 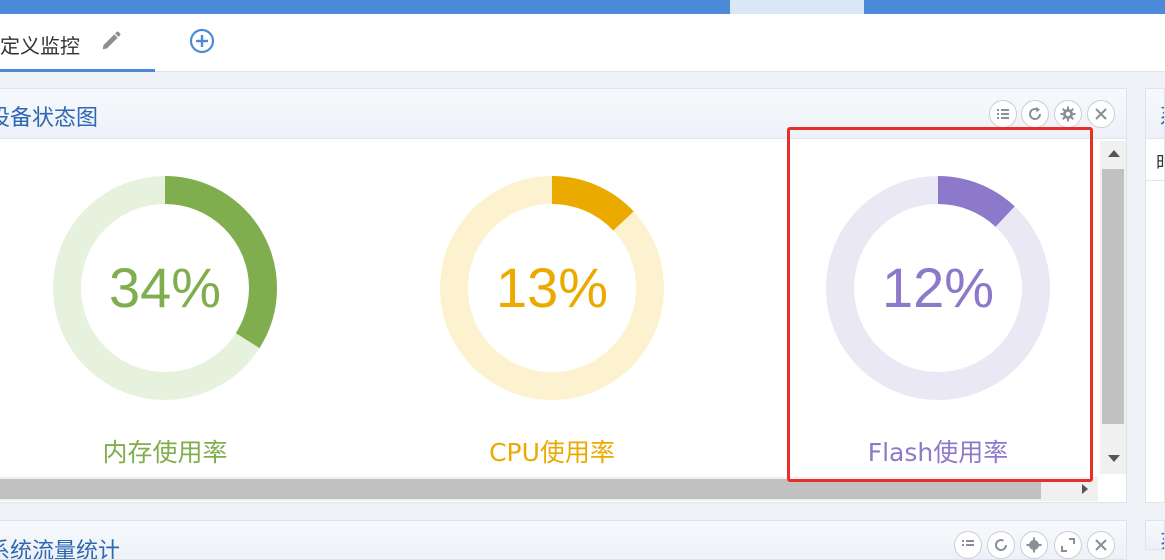 What do you see at coordinates (1085, 489) in the screenshot?
I see `scroll-right-arrow` at bounding box center [1085, 489].